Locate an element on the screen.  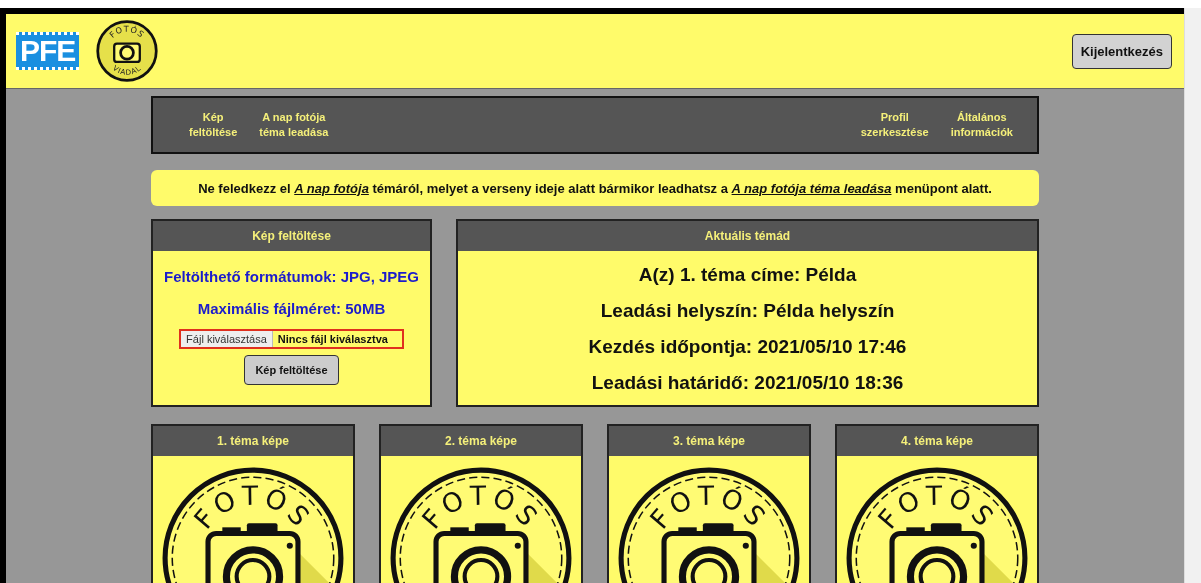
nav-link: Profil szerkesztése is located at coordinates (894, 125).